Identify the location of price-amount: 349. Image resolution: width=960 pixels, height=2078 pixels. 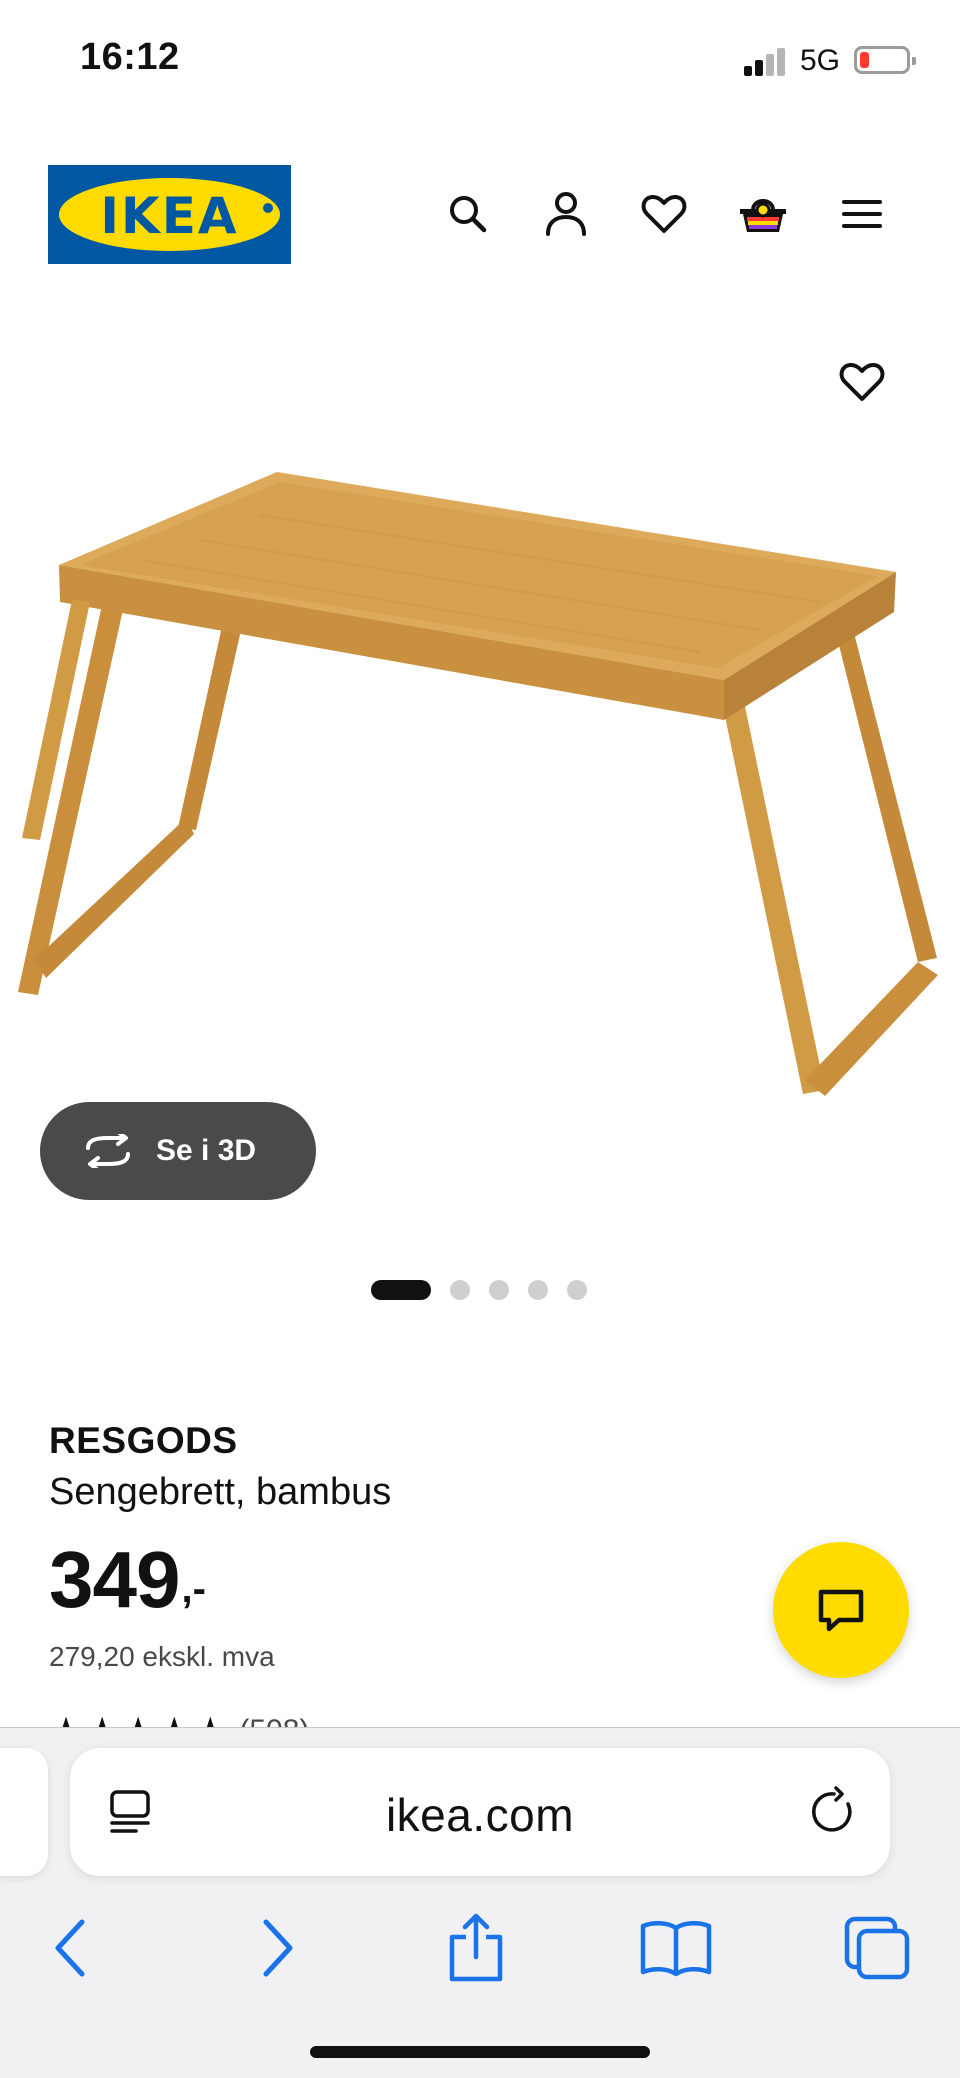
(114, 1579).